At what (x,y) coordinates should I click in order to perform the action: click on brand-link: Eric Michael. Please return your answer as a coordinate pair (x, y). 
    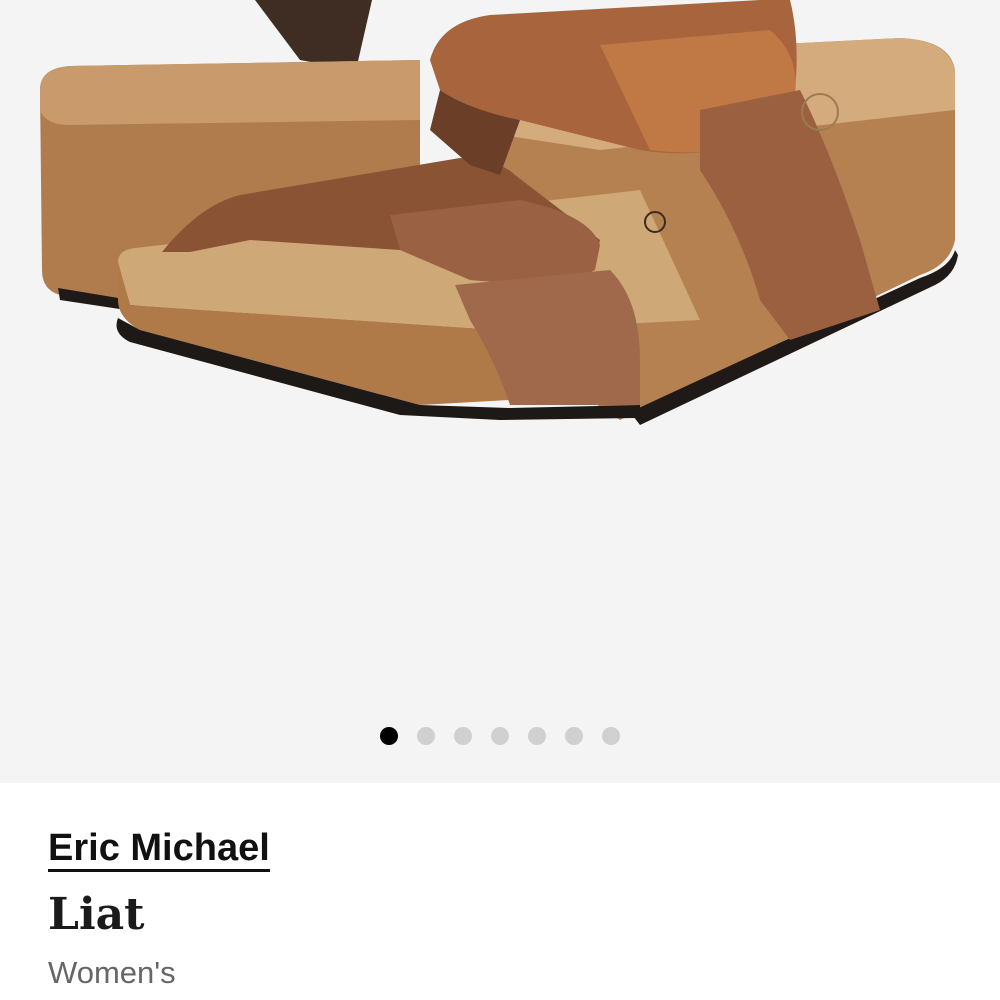
    Looking at the image, I should click on (159, 850).